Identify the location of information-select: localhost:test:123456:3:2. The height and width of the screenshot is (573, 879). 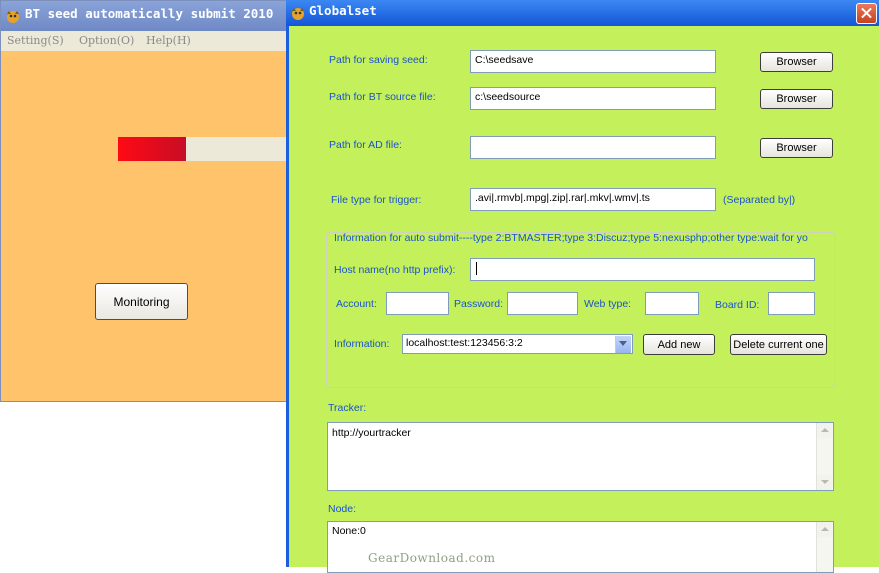
(517, 344).